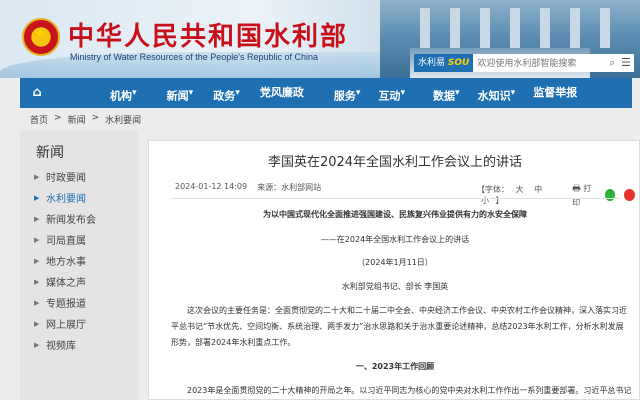 Image resolution: width=640 pixels, height=400 pixels. I want to click on sidebar-title: 新闻, so click(50, 153).